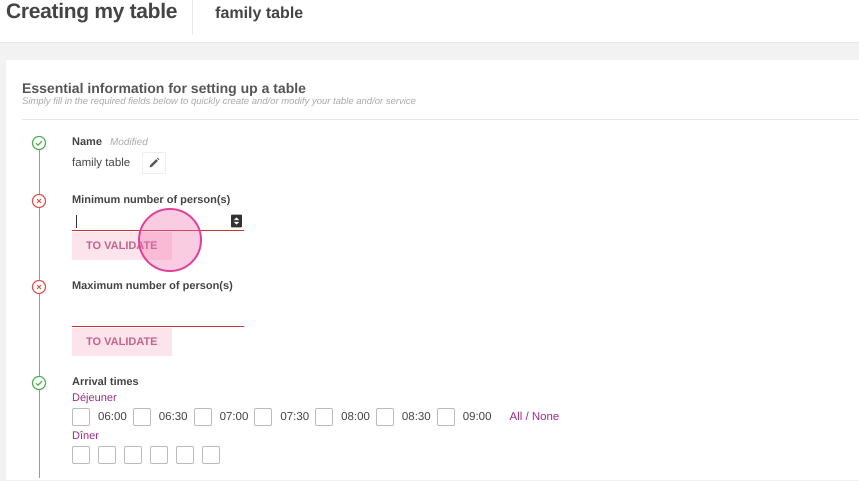  I want to click on field-value: family table, so click(101, 163).